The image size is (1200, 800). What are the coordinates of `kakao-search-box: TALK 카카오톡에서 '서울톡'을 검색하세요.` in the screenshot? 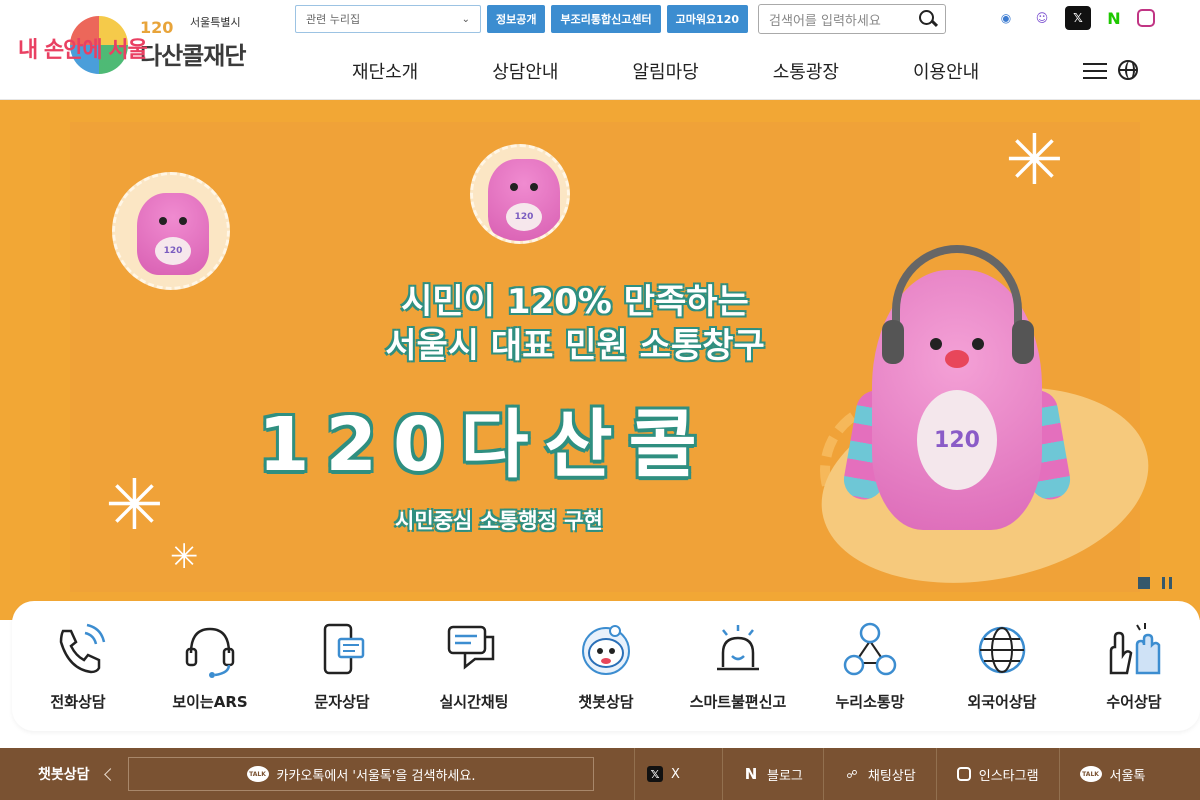 It's located at (361, 774).